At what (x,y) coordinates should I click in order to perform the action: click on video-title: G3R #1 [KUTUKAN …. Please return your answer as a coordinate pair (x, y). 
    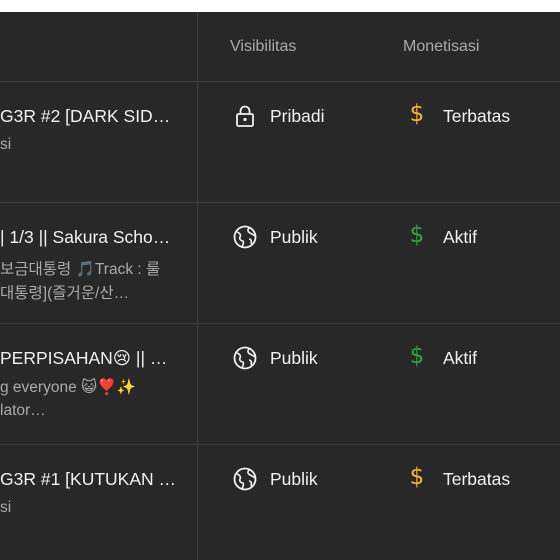
    Looking at the image, I should click on (90, 479).